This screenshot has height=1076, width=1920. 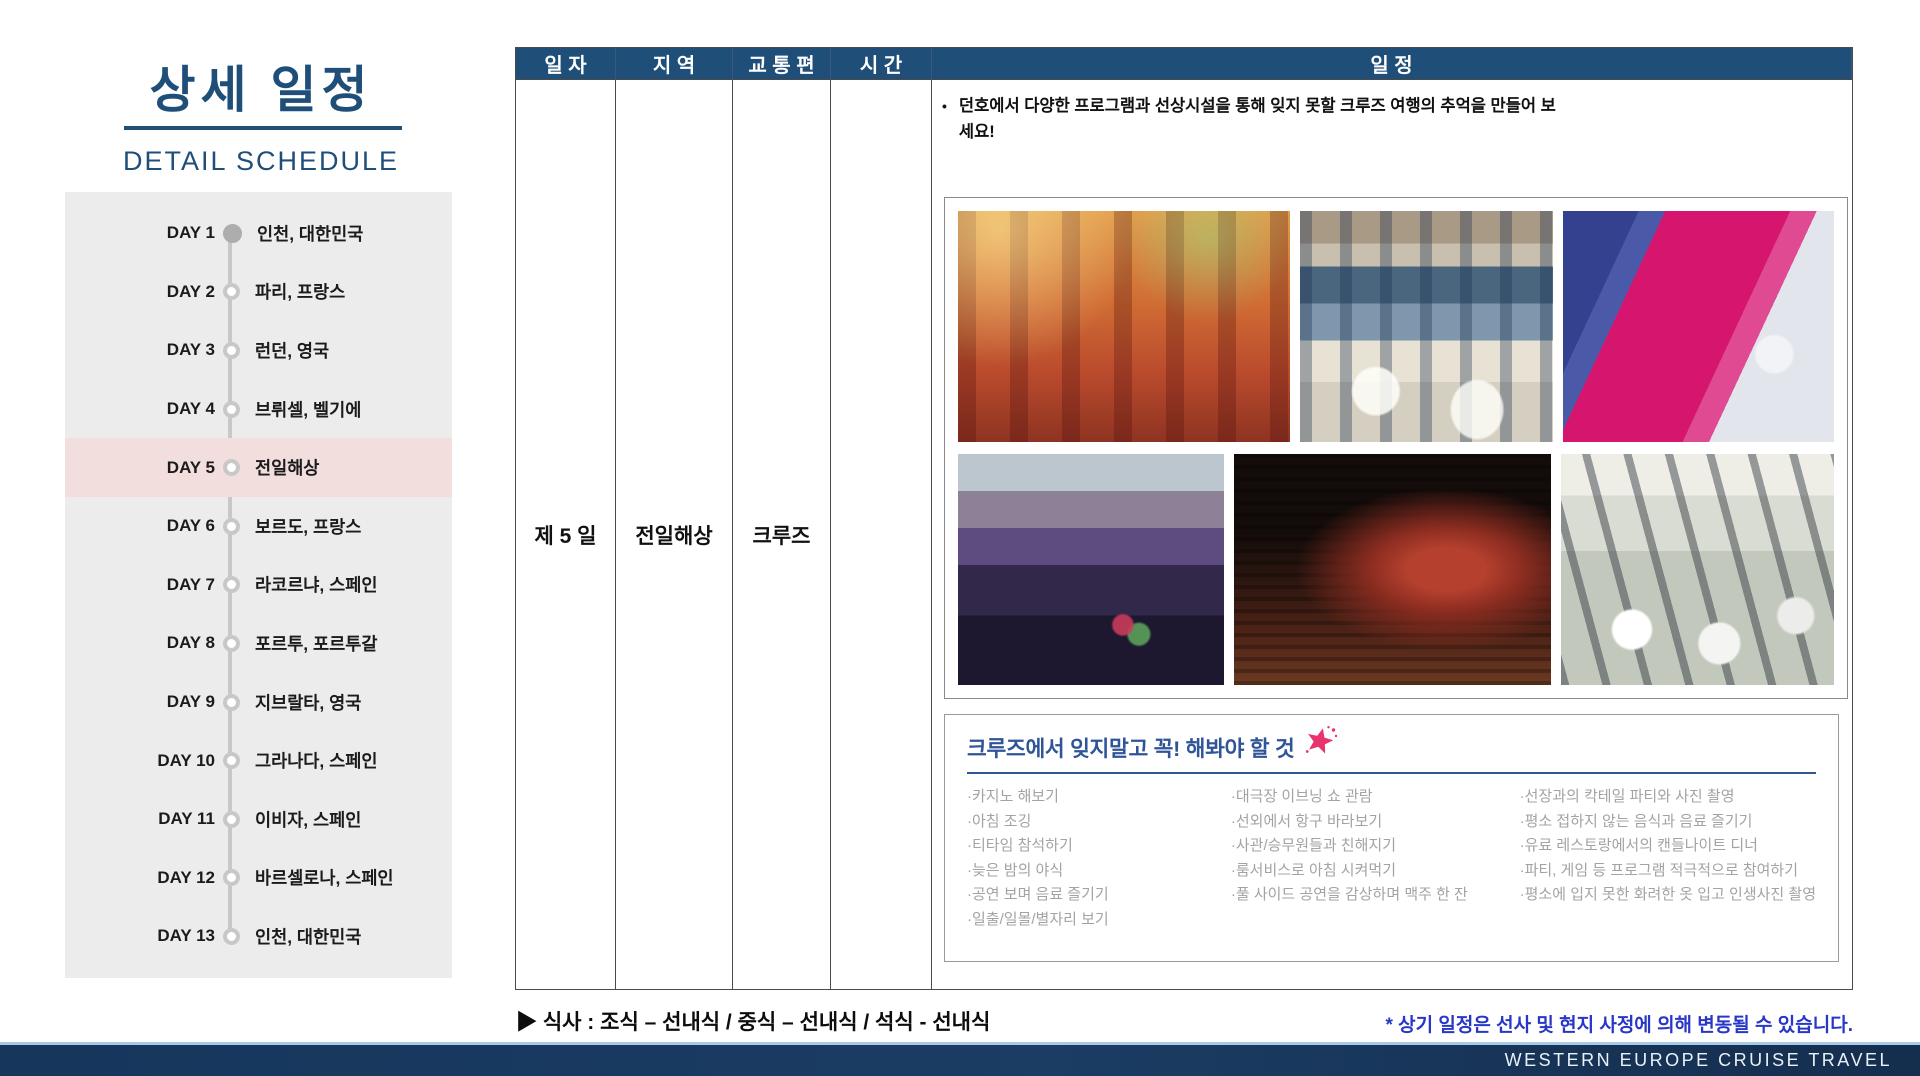 I want to click on day-label: DAY 10, so click(x=186, y=760).